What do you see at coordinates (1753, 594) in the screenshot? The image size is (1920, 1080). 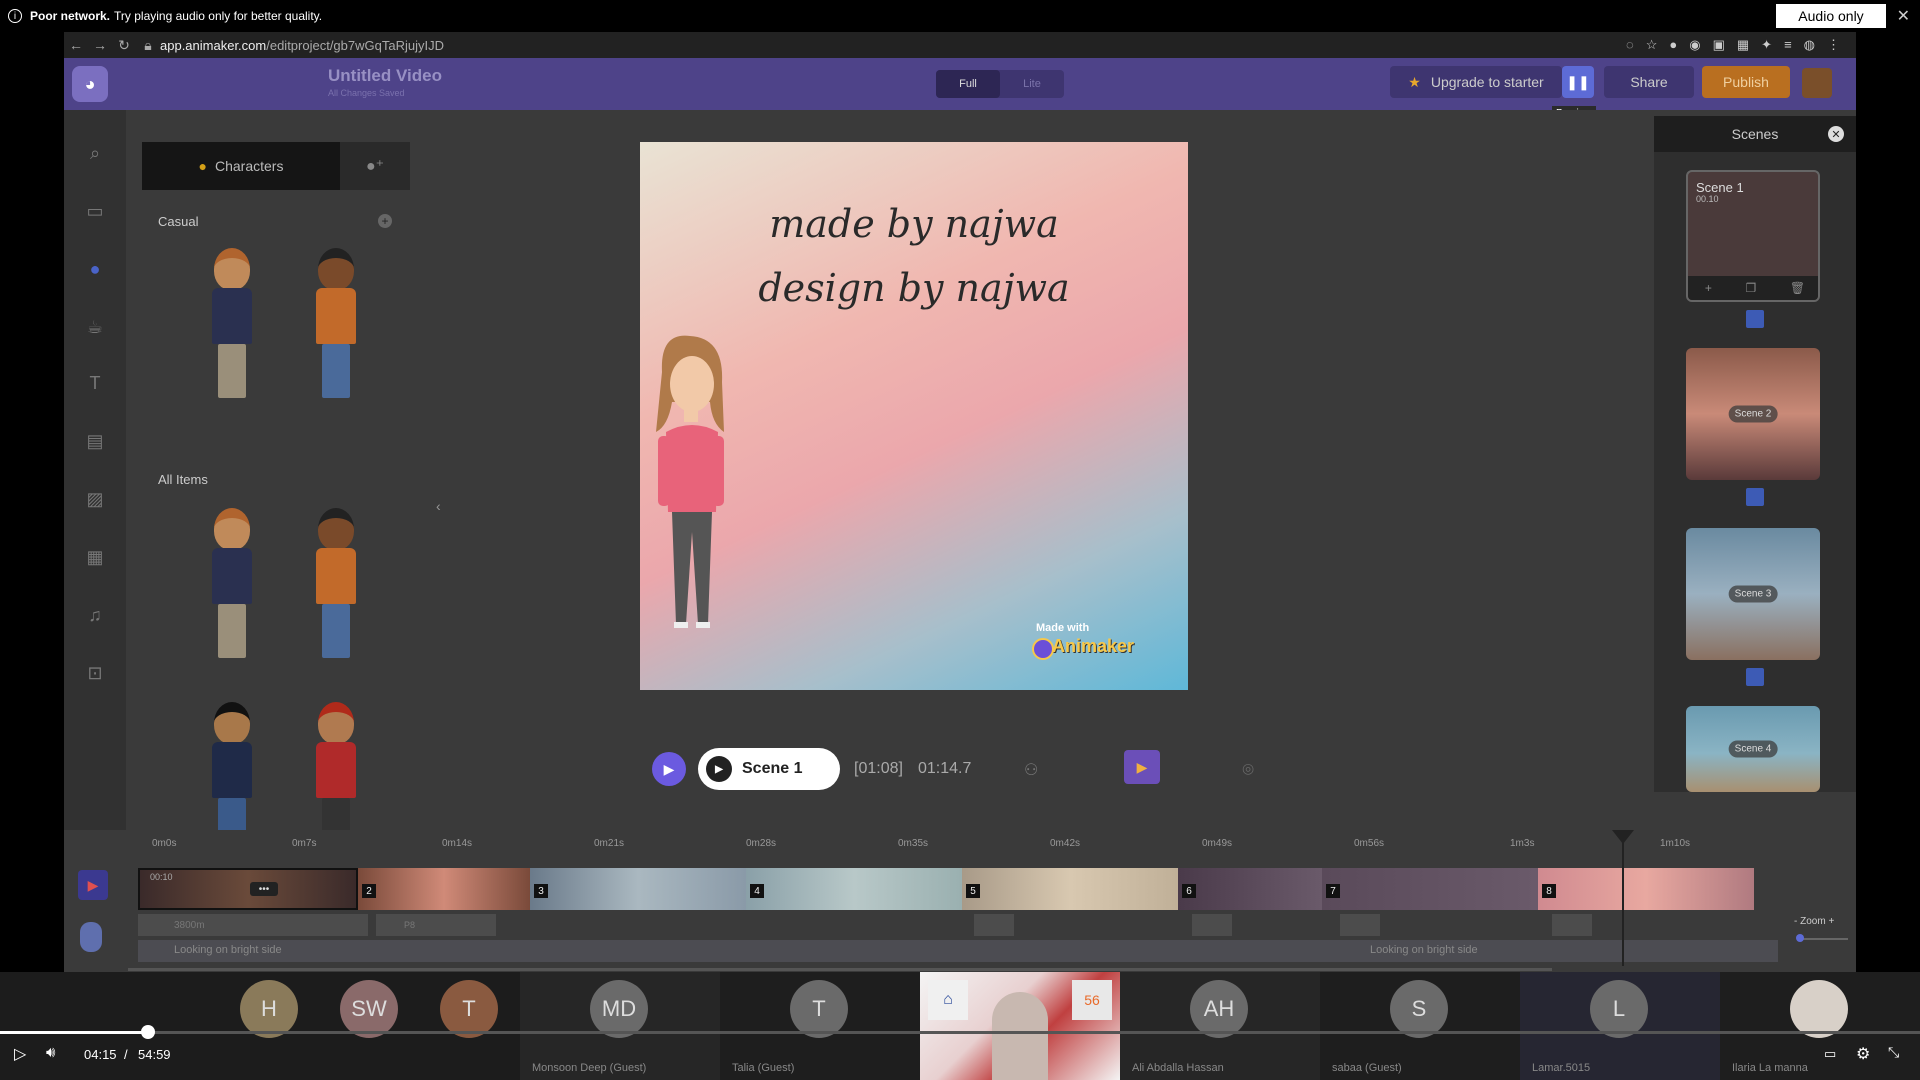 I see `scene-thumbnail-3: Scene 3` at bounding box center [1753, 594].